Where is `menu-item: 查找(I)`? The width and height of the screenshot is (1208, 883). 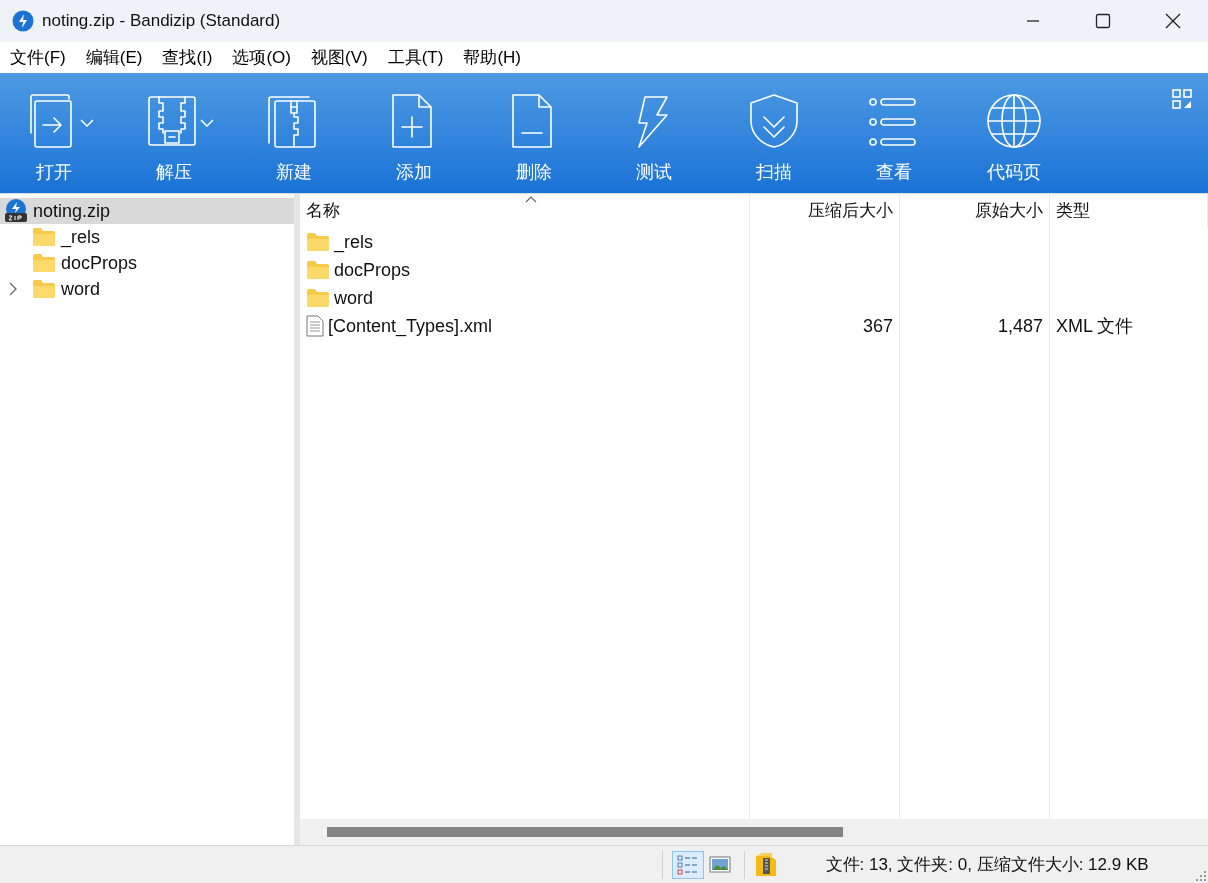 menu-item: 查找(I) is located at coordinates (187, 57).